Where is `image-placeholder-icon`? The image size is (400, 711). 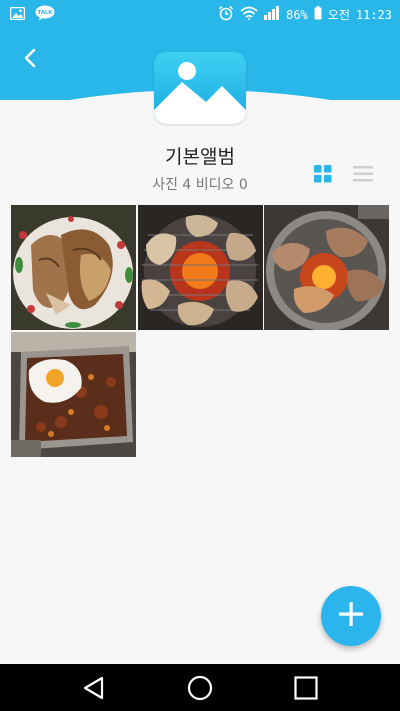
image-placeholder-icon is located at coordinates (200, 88).